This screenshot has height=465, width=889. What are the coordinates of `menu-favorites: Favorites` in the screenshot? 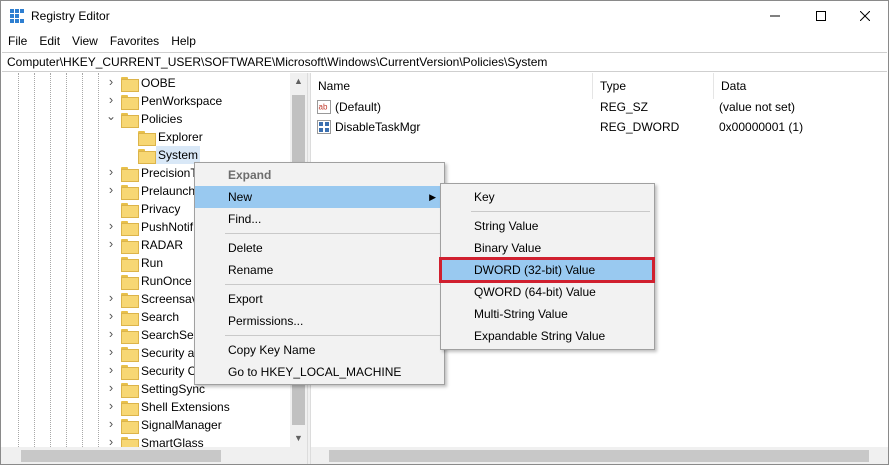 It's located at (134, 41).